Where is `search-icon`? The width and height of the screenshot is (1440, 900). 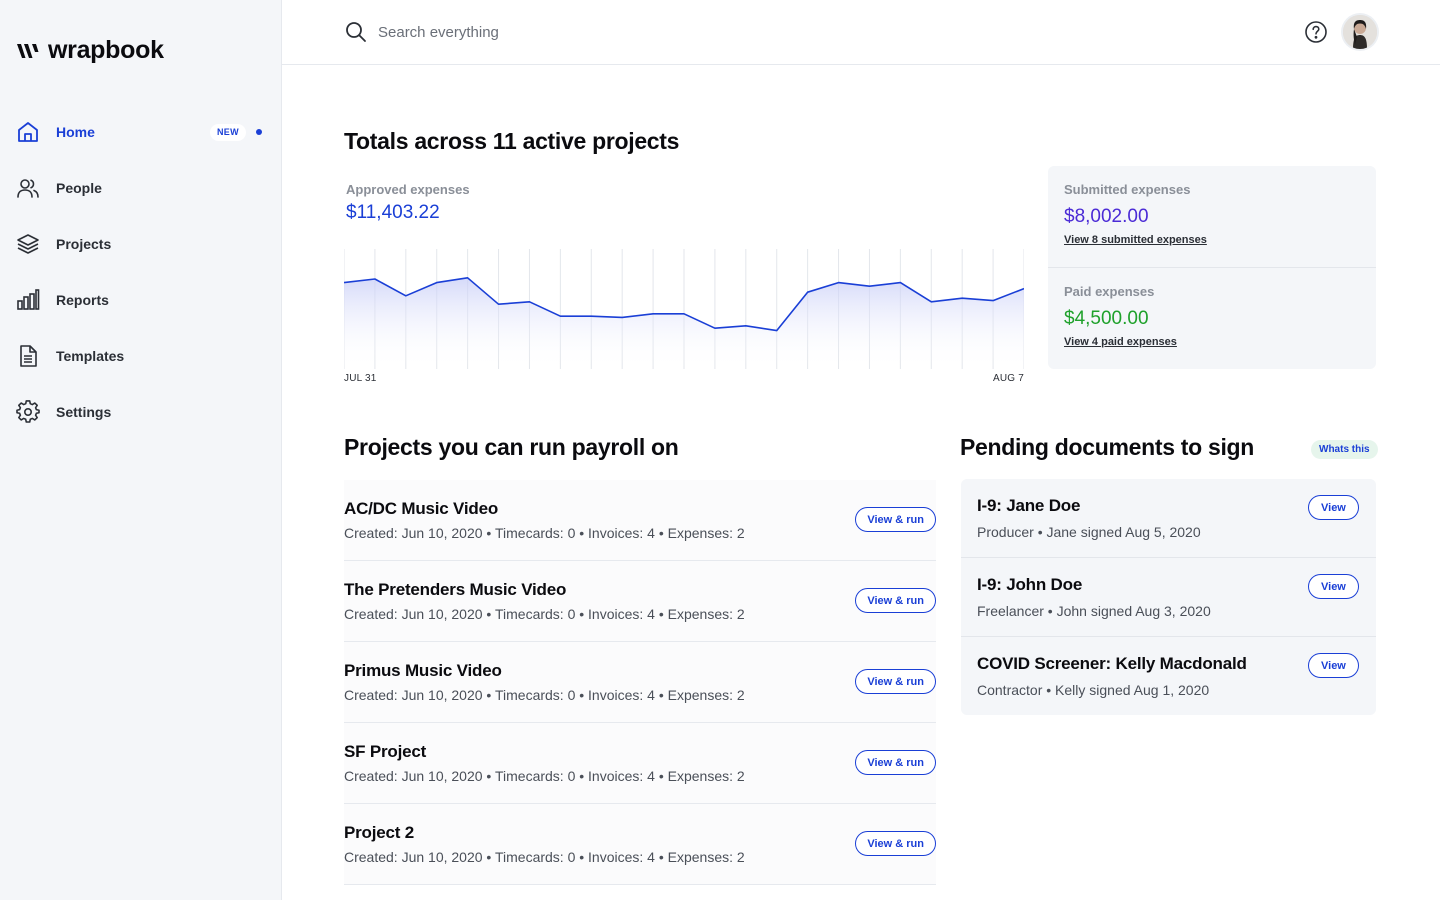 search-icon is located at coordinates (356, 32).